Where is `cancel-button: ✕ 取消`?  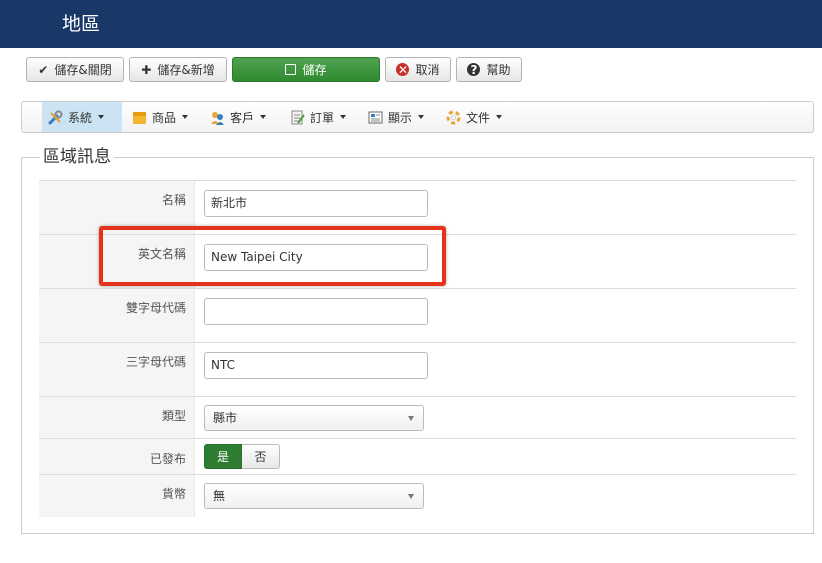
cancel-button: ✕ 取消 is located at coordinates (418, 69).